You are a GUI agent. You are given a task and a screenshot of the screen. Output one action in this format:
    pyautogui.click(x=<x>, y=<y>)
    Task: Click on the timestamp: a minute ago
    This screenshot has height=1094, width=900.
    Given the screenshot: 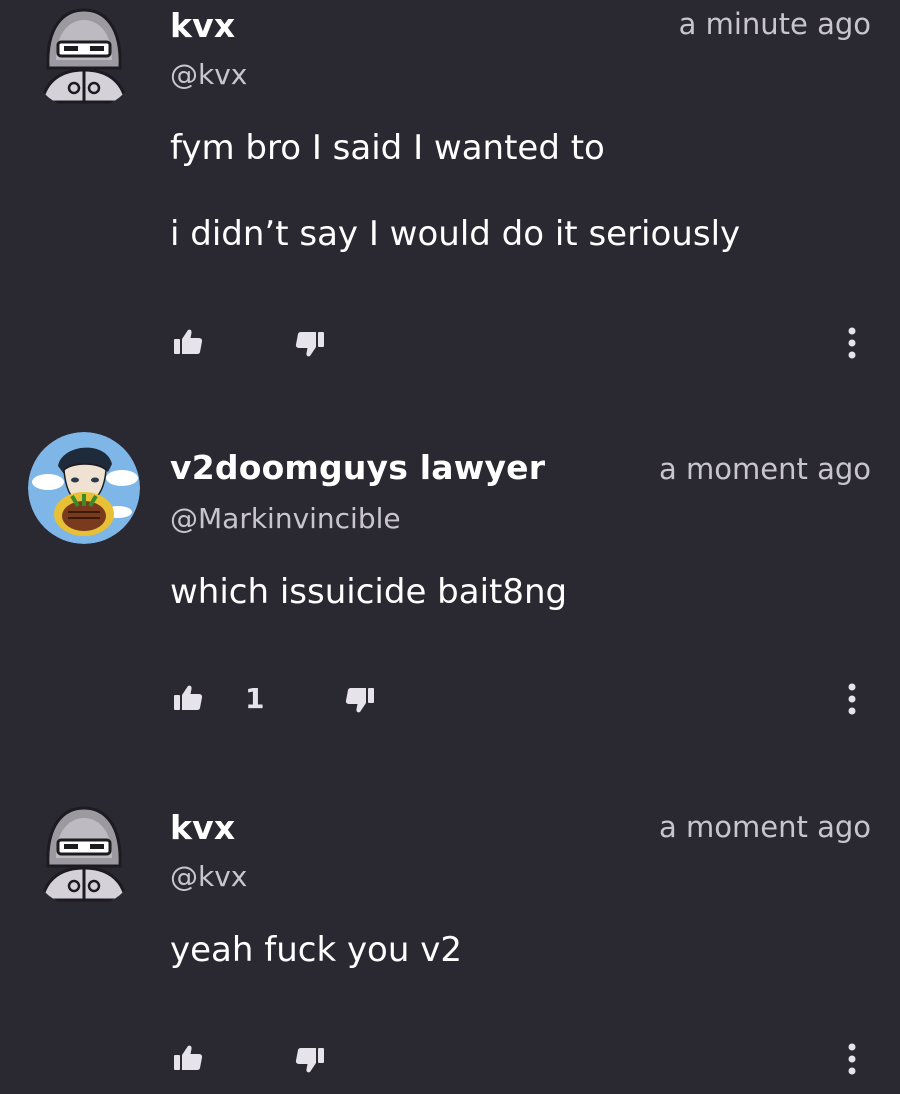 What is the action you would take?
    pyautogui.click(x=774, y=24)
    